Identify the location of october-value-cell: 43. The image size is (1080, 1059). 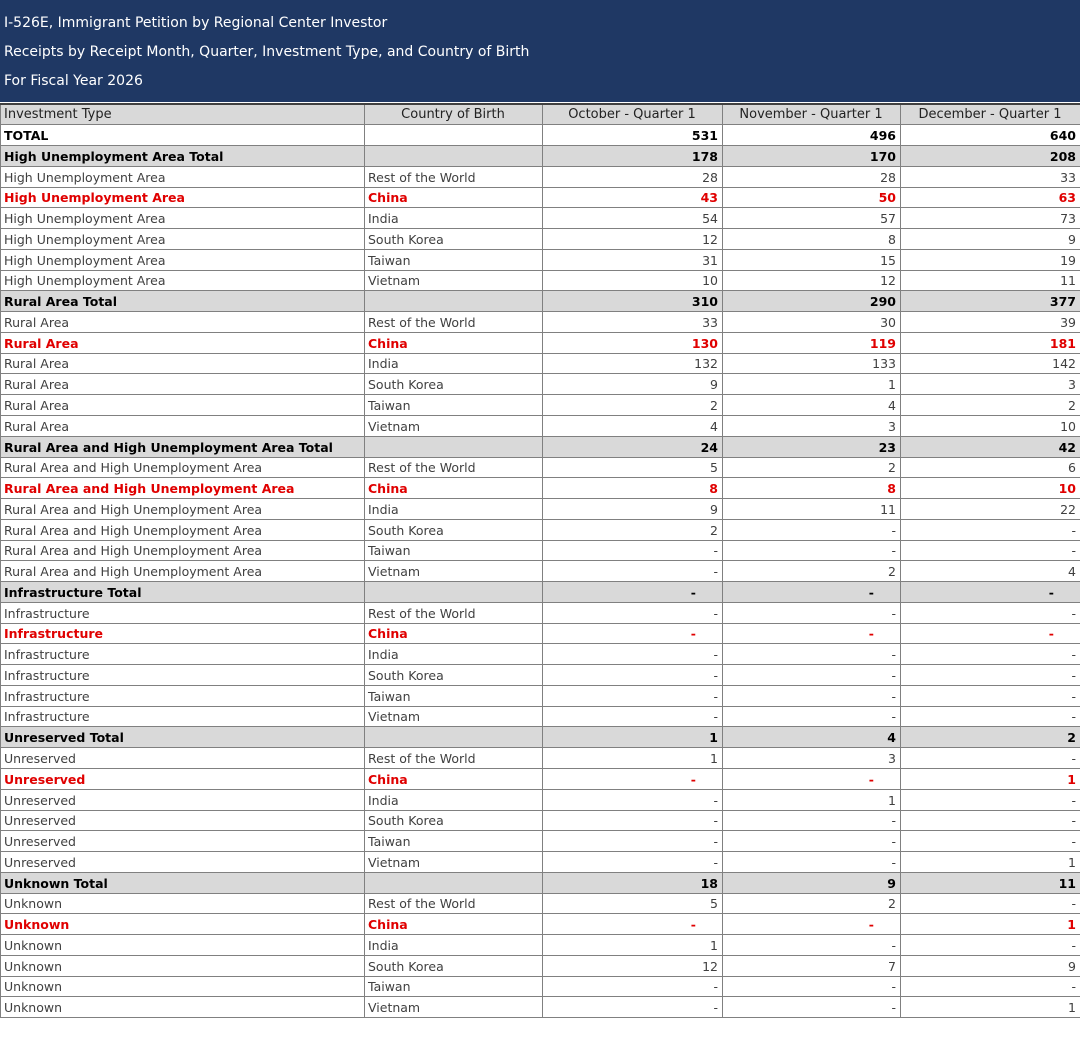
(632, 197).